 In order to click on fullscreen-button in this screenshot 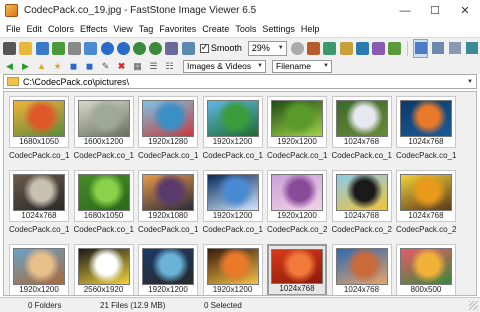, I will do `click(472, 48)`.